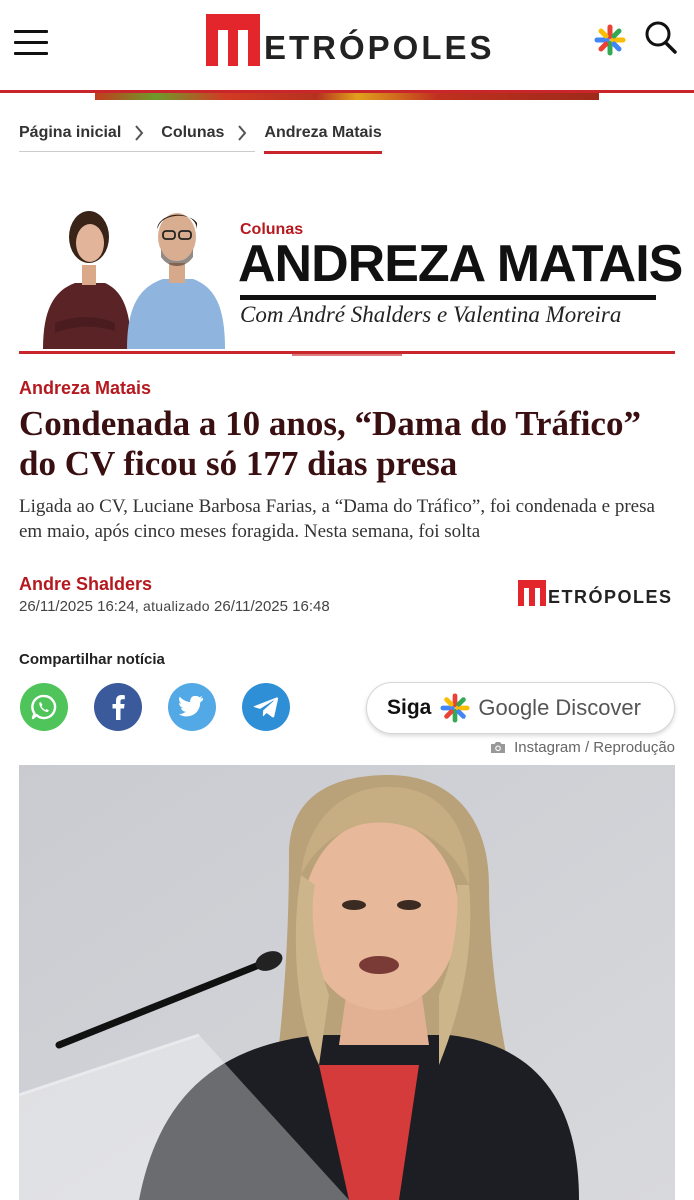 The image size is (694, 1200). I want to click on source-logo-text: ETRÓPOLES, so click(610, 597).